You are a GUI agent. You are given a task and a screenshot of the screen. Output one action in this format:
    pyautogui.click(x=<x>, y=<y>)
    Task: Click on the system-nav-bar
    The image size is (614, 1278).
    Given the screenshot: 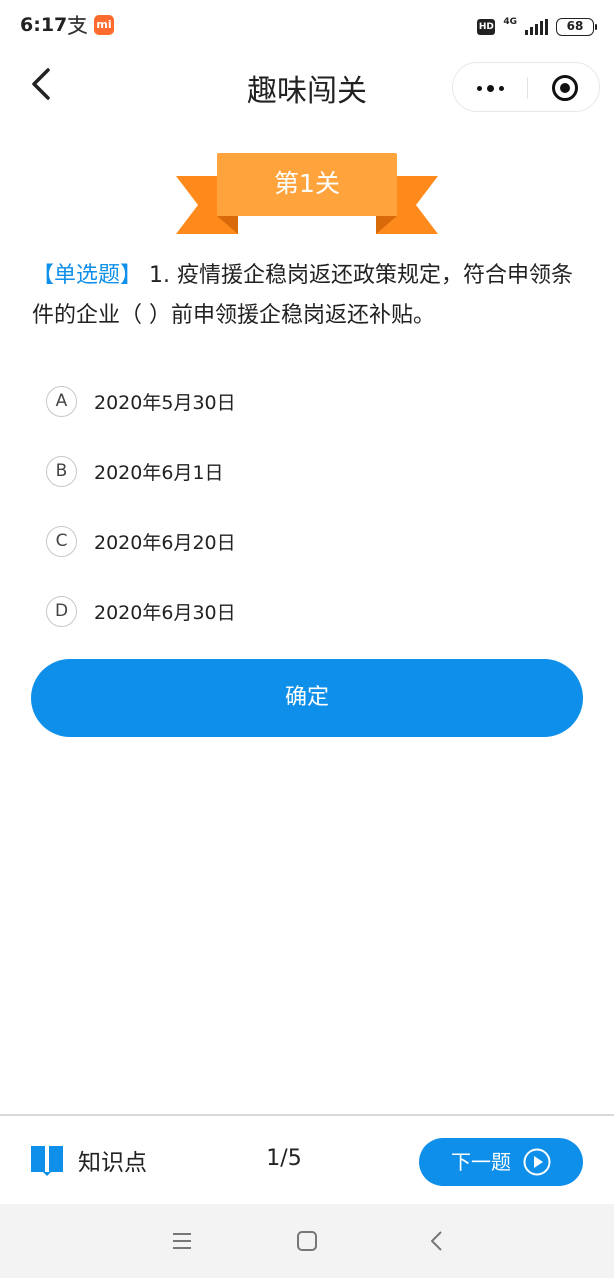 What is the action you would take?
    pyautogui.click(x=307, y=1241)
    